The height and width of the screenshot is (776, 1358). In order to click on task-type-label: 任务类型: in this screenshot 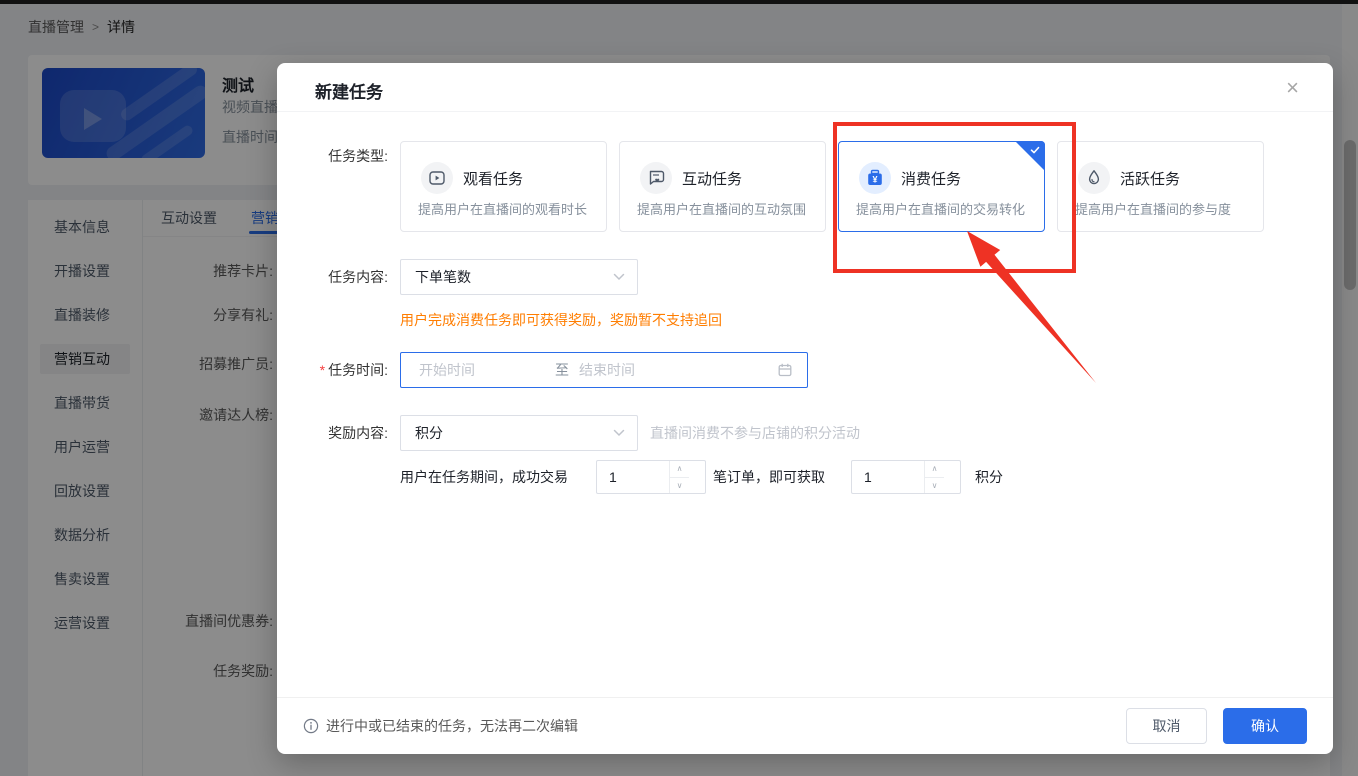, I will do `click(358, 156)`.